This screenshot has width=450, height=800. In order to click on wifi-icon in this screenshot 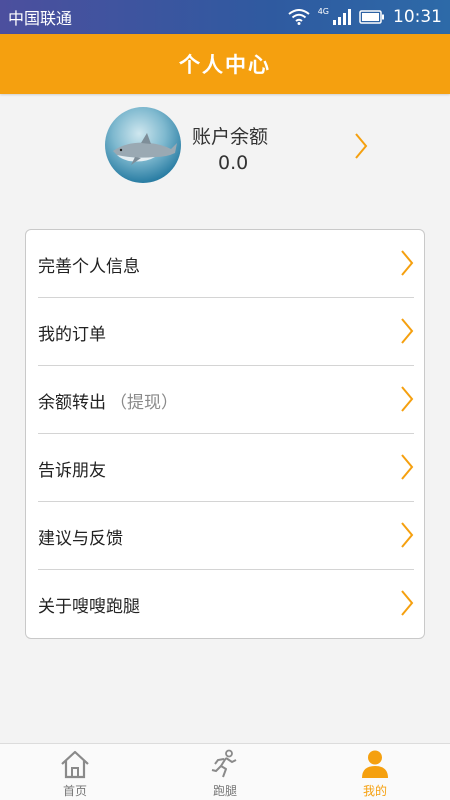, I will do `click(299, 17)`.